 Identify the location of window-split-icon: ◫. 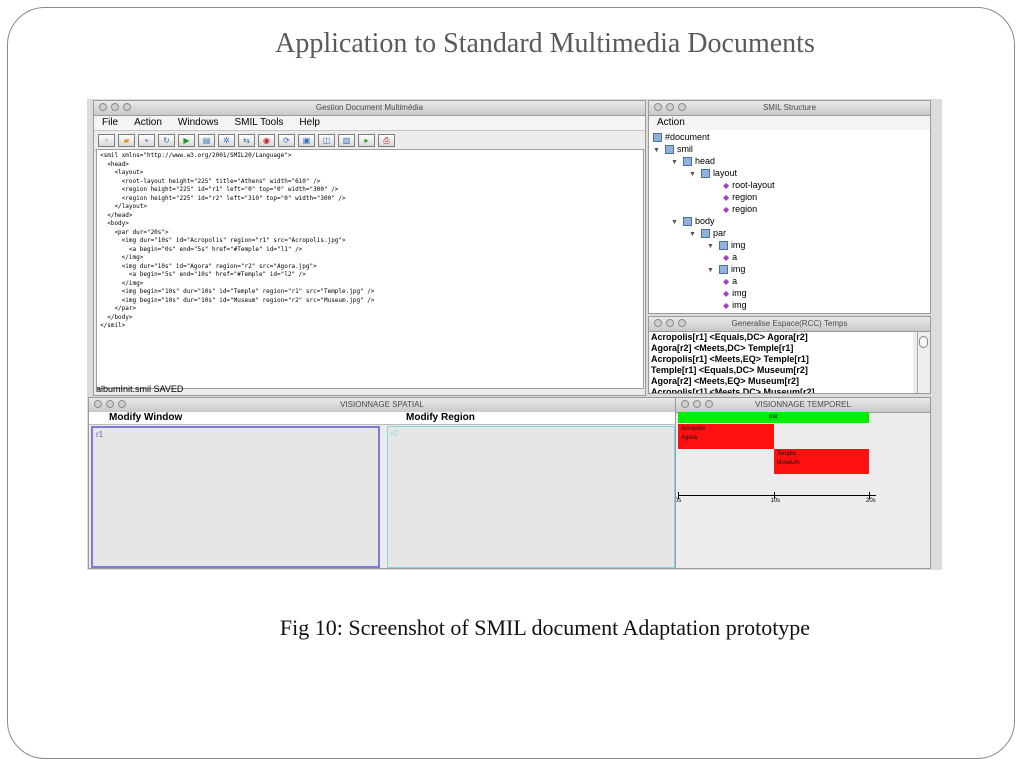
(326, 140).